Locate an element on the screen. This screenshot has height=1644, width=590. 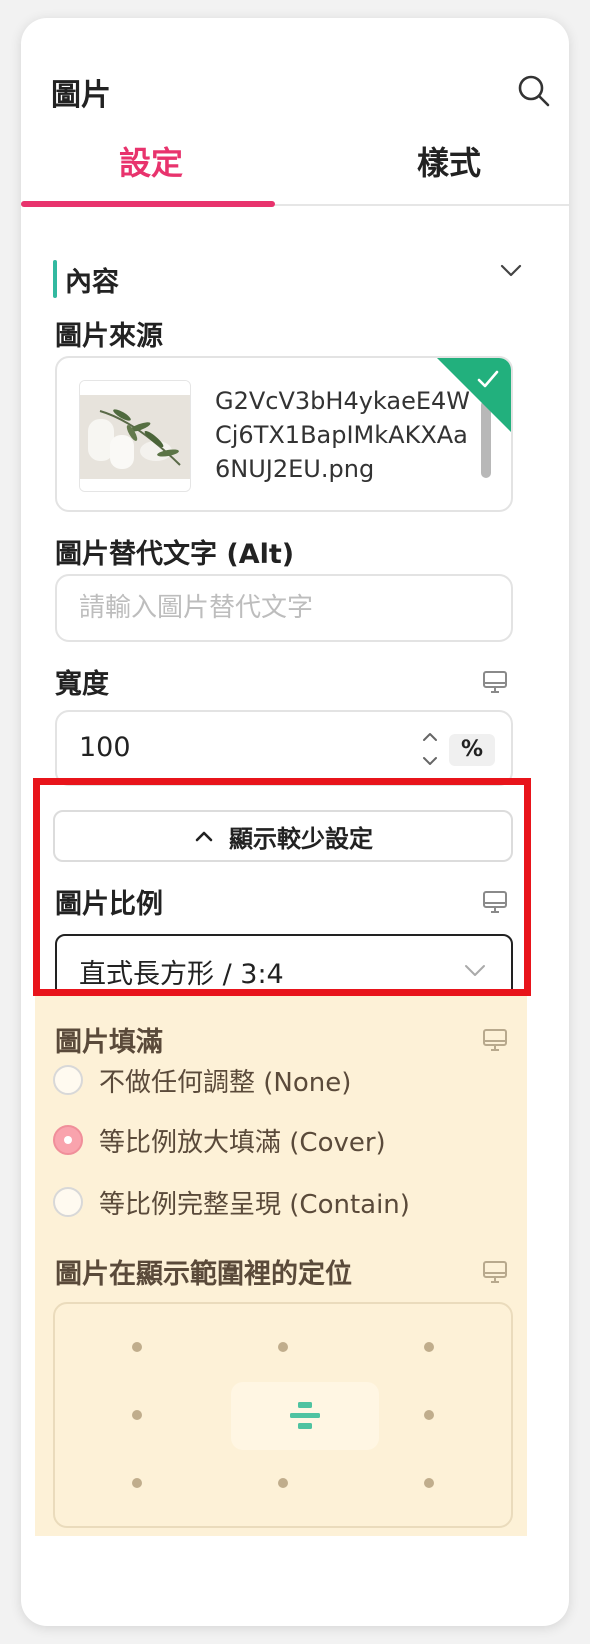
tab-bar: 設定 樣式 is located at coordinates (295, 168).